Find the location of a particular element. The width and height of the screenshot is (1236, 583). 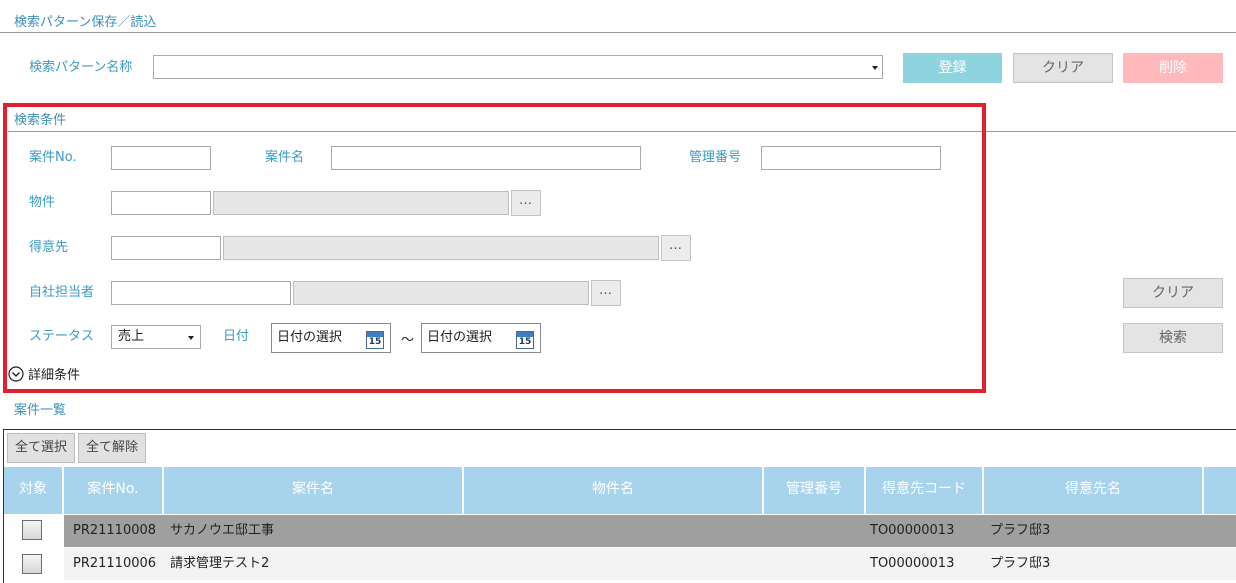

col-header-property-name: 物件名 is located at coordinates (614, 490).